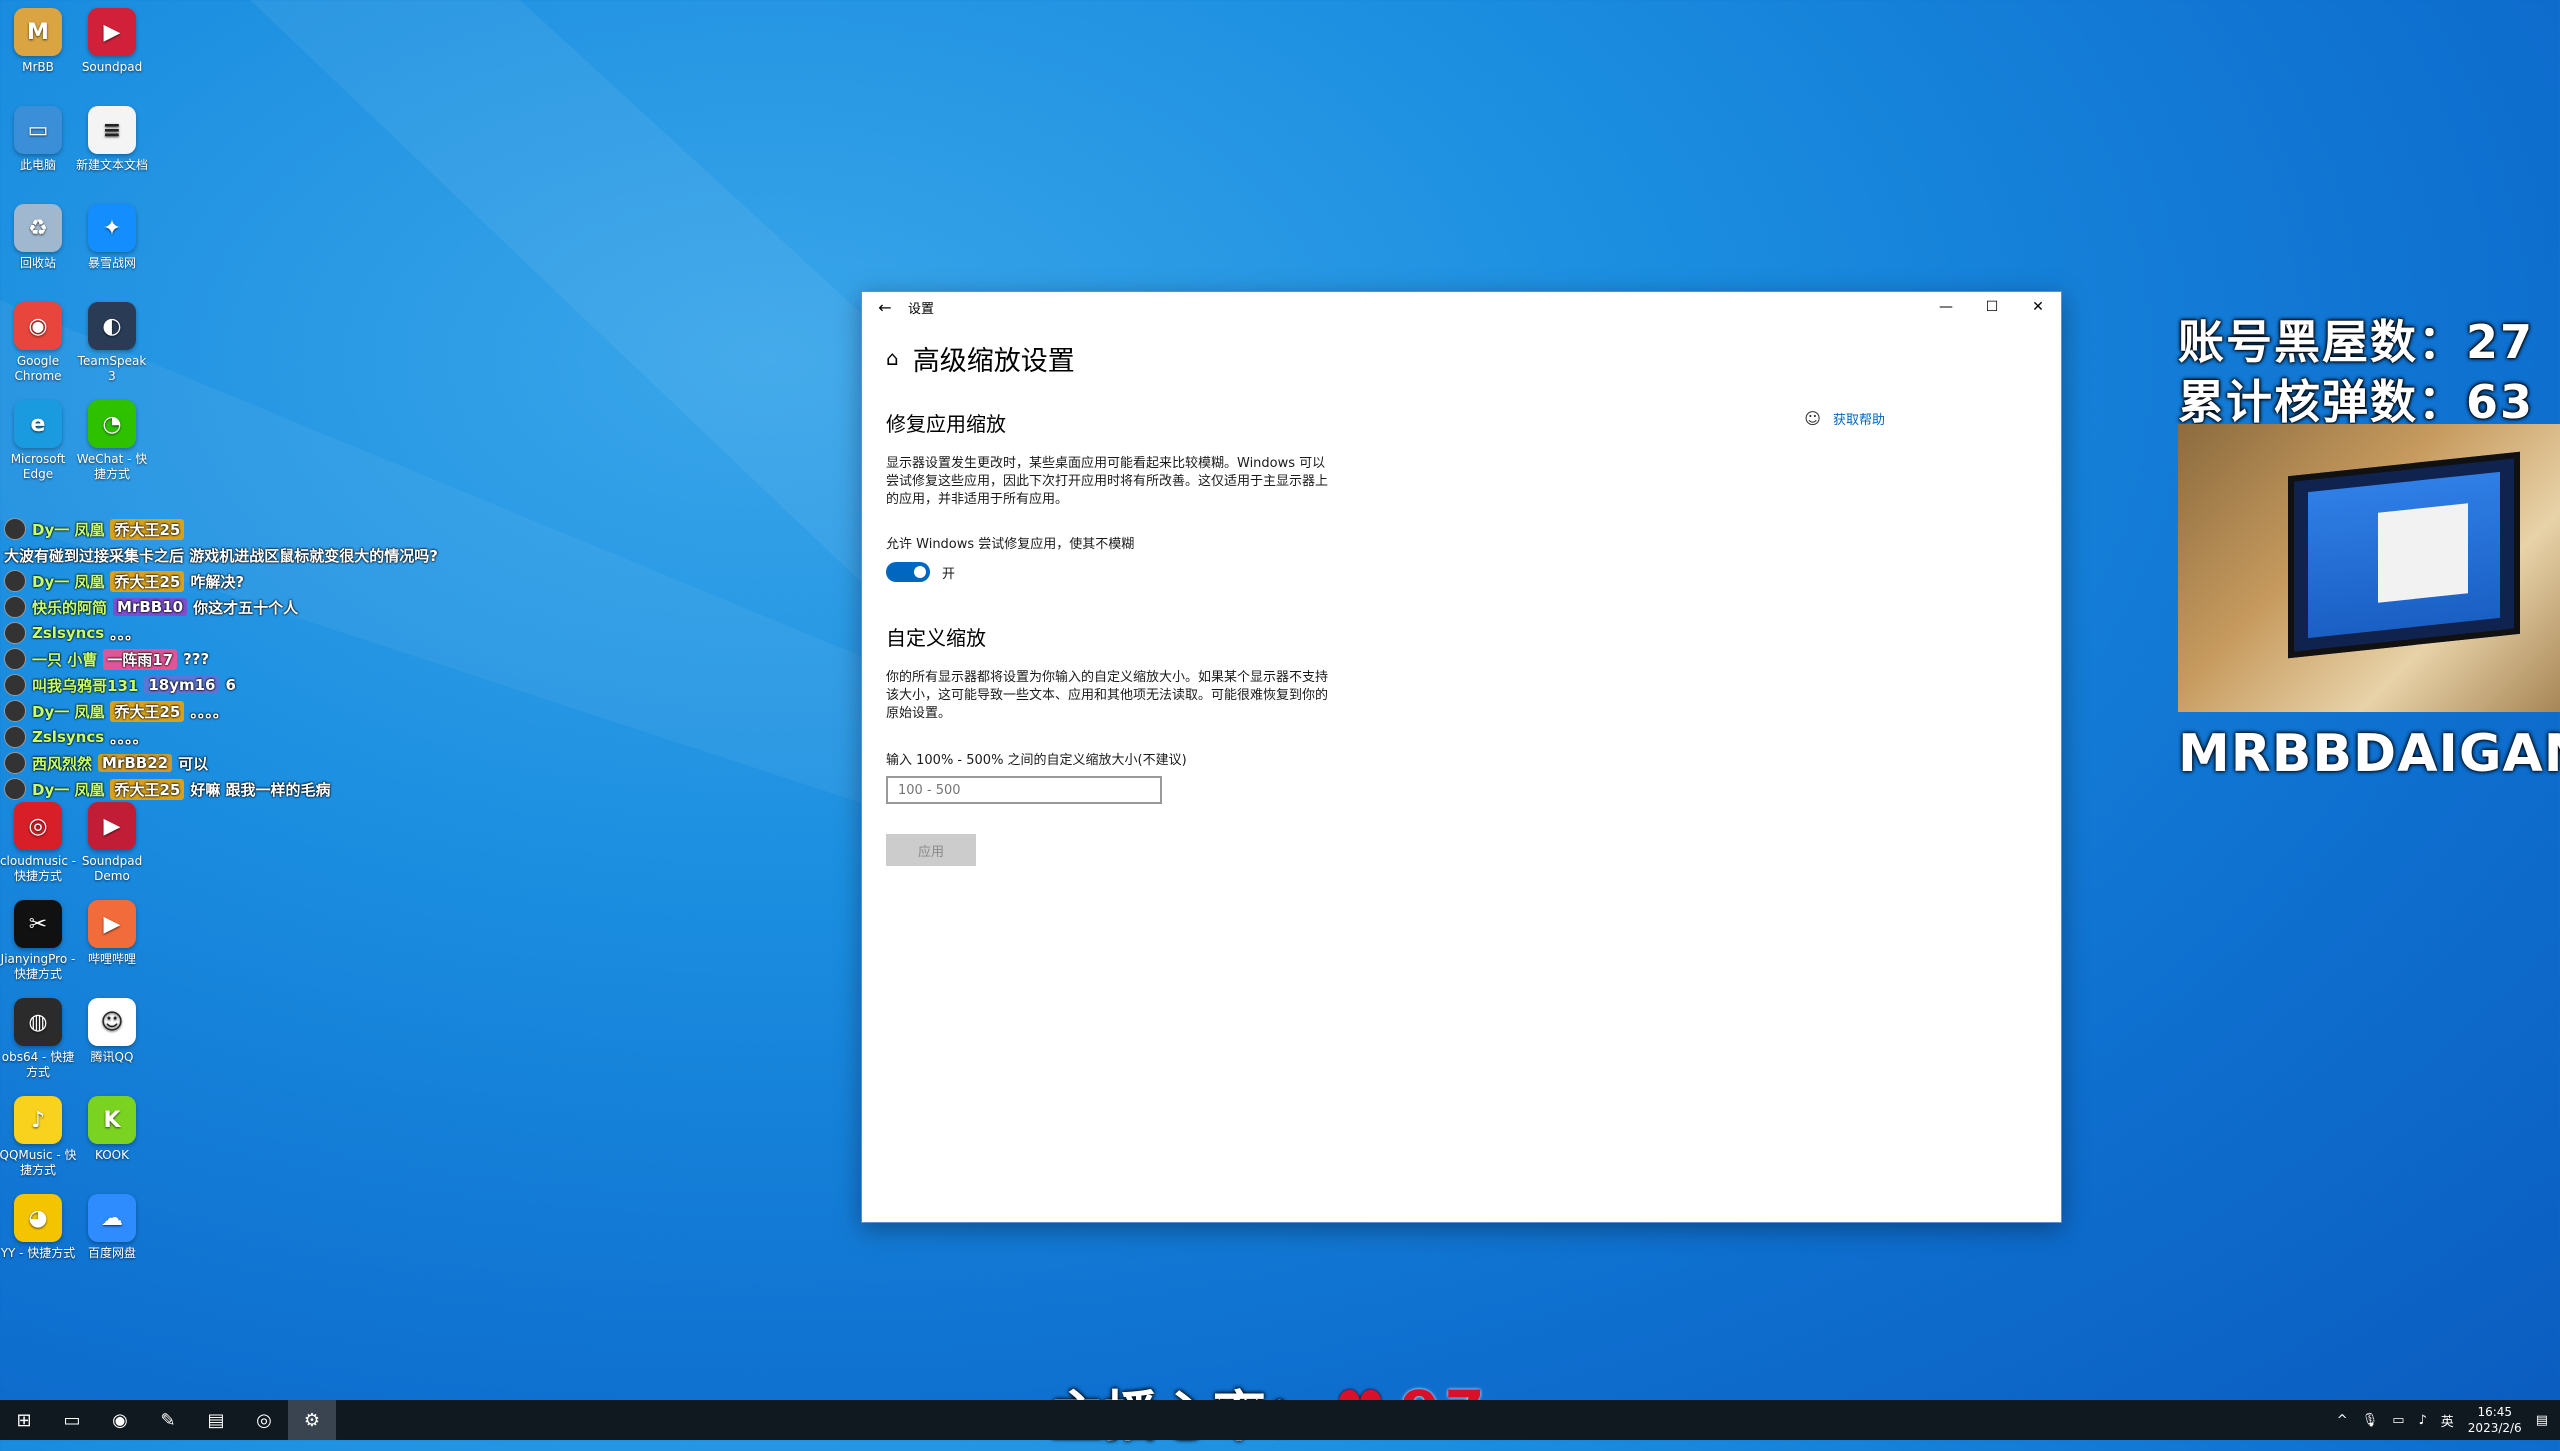 The image size is (2560, 1451). What do you see at coordinates (264, 685) in the screenshot?
I see `chat-message: 叫我乌鸦哥131 18ym16 6` at bounding box center [264, 685].